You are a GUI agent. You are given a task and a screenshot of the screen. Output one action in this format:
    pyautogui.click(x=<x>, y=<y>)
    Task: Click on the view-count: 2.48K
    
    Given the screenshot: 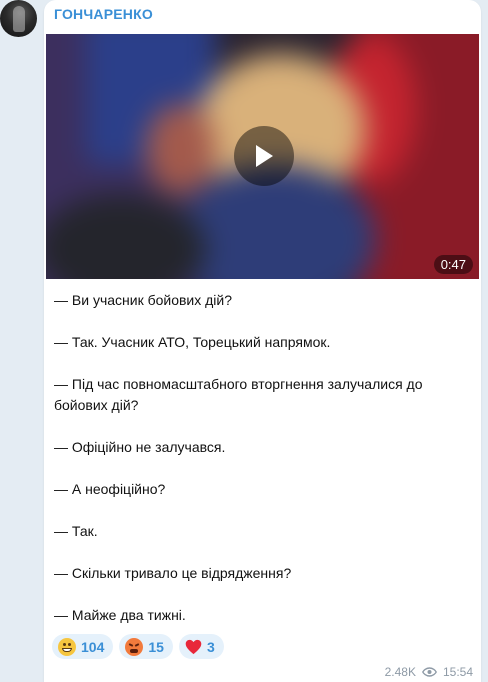 What is the action you would take?
    pyautogui.click(x=400, y=672)
    